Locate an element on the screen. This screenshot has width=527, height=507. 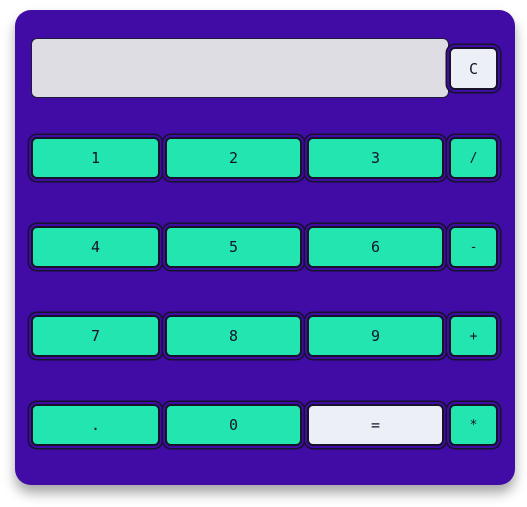
plus-label: + is located at coordinates (473, 336).